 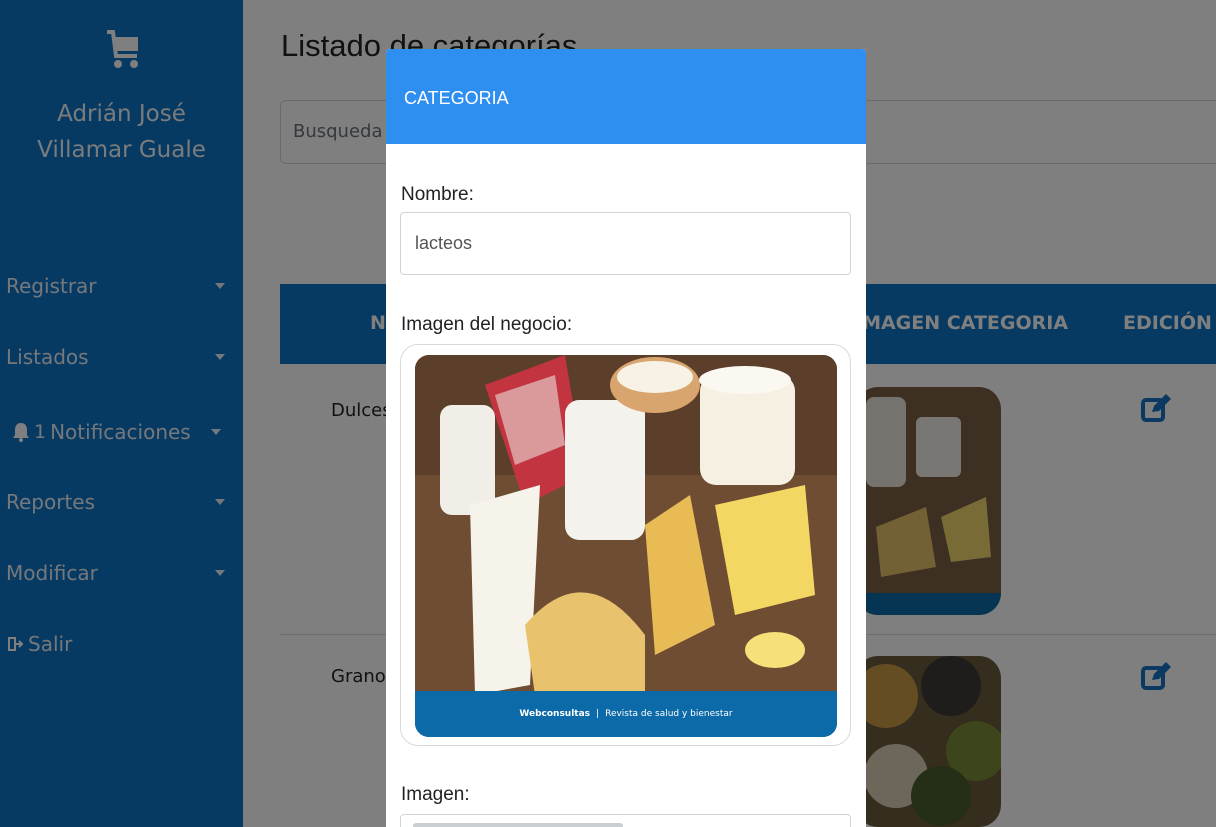 What do you see at coordinates (625, 243) in the screenshot?
I see `name-field` at bounding box center [625, 243].